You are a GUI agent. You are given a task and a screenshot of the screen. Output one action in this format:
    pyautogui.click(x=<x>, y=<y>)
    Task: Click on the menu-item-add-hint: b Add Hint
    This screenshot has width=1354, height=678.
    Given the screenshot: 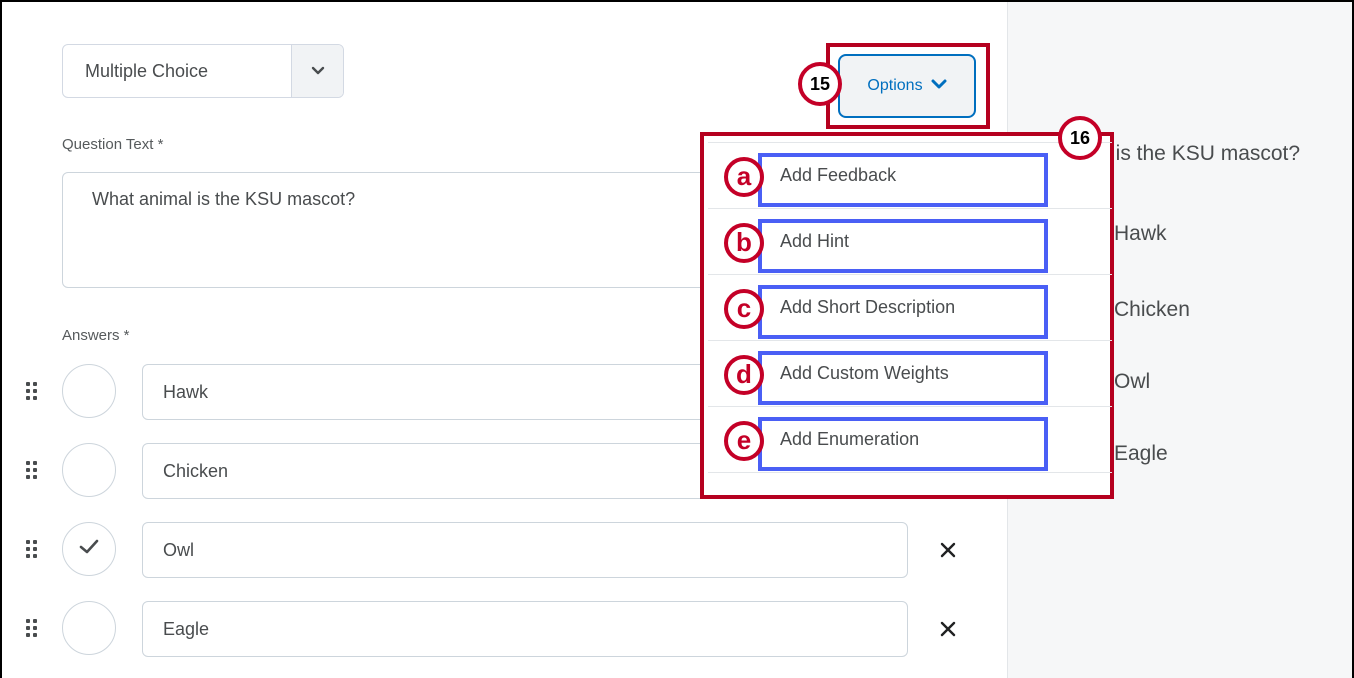 What is the action you would take?
    pyautogui.click(x=910, y=242)
    